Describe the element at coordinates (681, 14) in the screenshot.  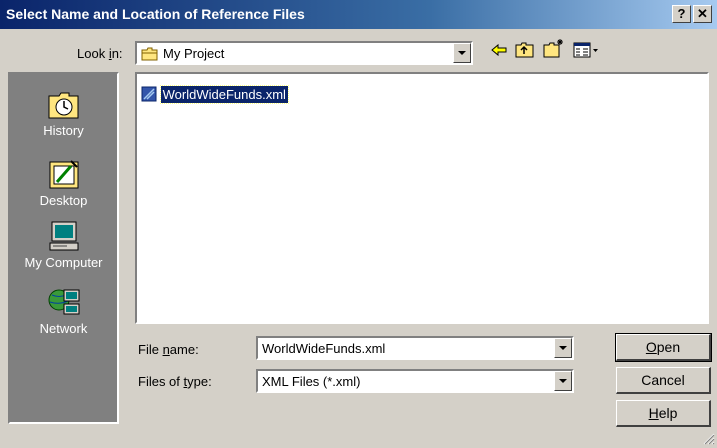
I see `help-title-button: ?` at that location.